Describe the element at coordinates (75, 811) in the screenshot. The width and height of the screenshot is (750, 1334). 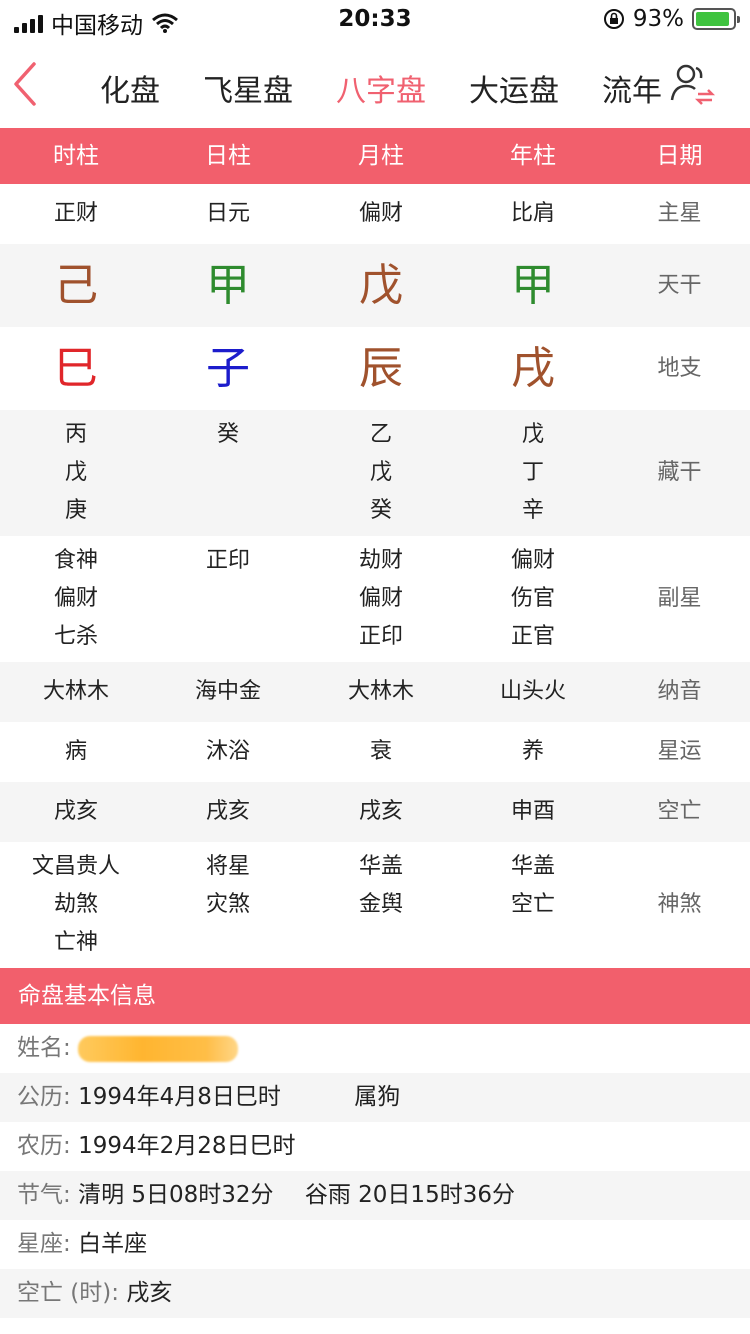
I see `void-hour: 戌亥` at that location.